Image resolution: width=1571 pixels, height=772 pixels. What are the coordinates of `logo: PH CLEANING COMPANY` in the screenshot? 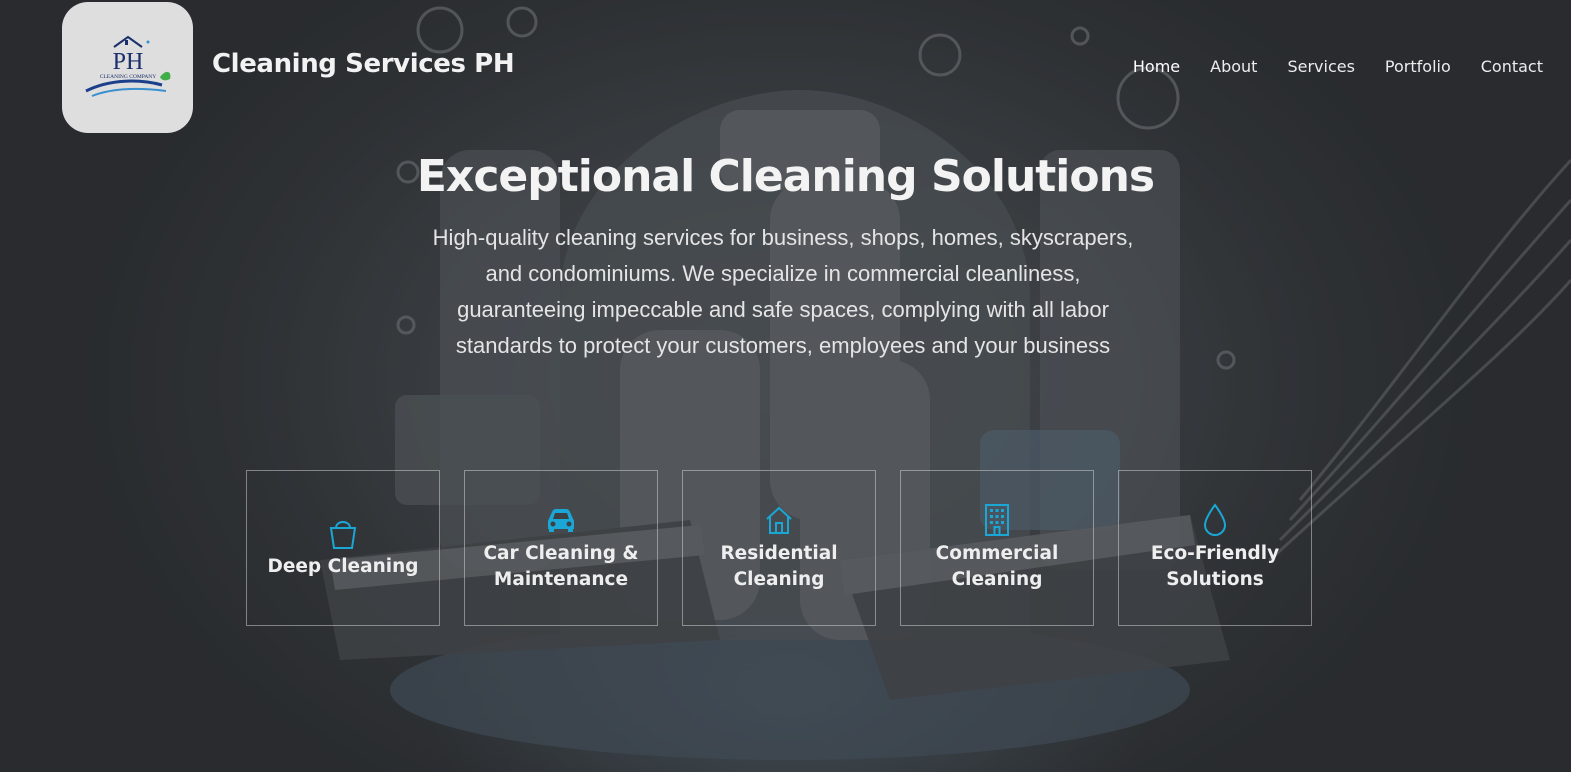 It's located at (127, 67).